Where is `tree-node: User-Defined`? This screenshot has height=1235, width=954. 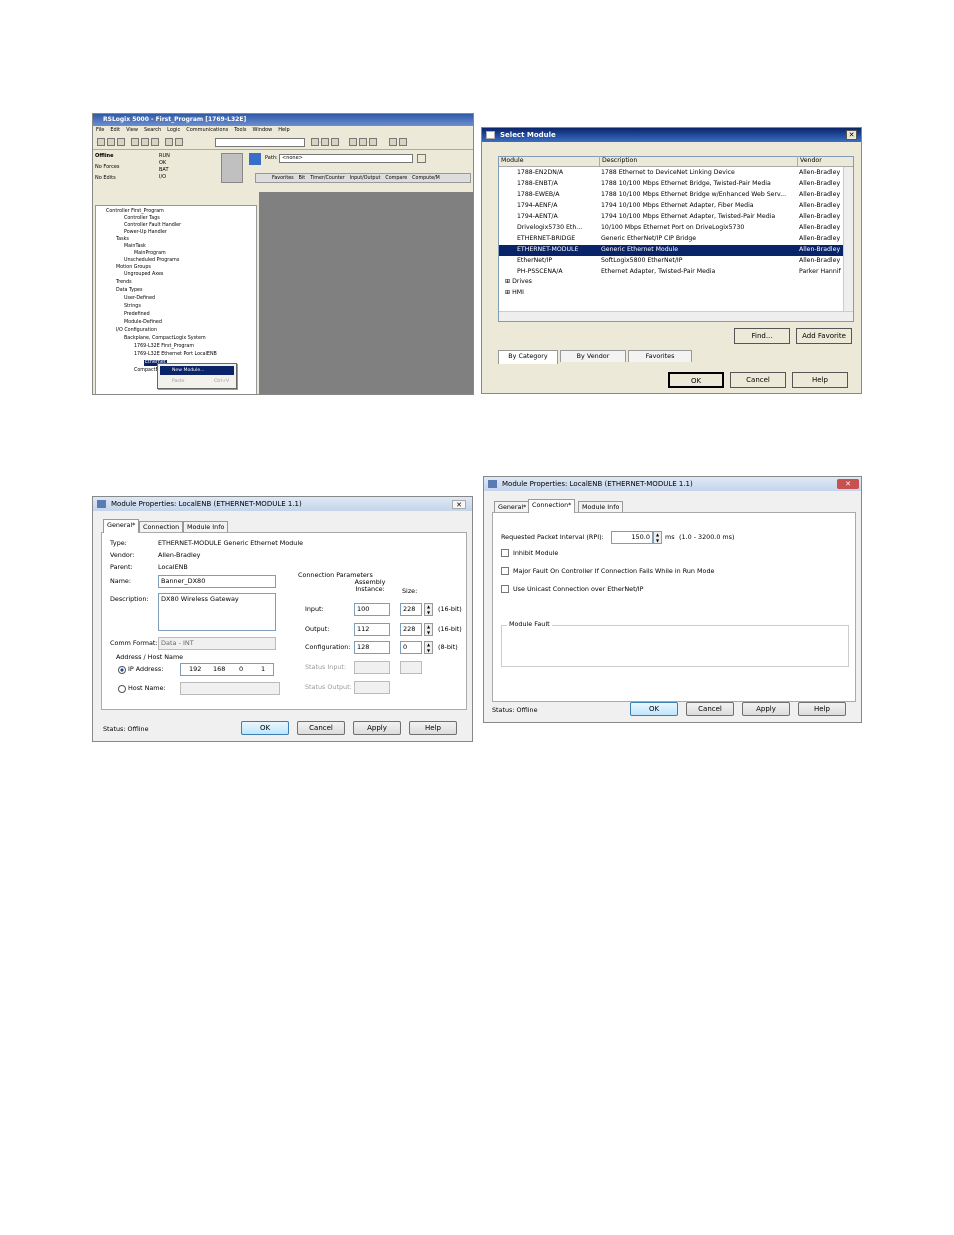
tree-node: User-Defined is located at coordinates (139, 299).